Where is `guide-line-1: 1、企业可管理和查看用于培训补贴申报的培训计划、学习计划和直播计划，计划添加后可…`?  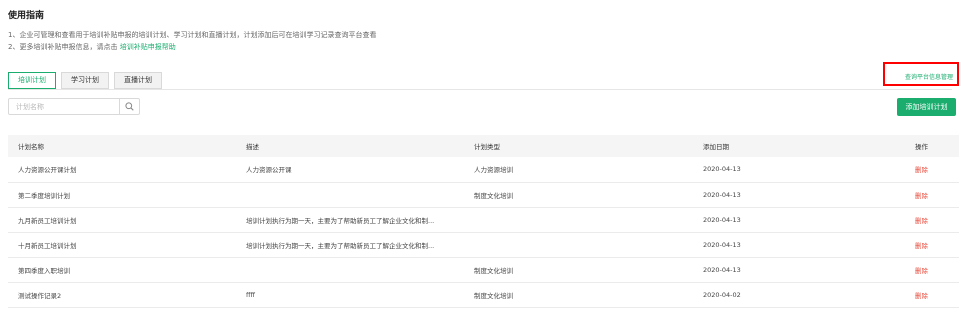 guide-line-1: 1、企业可管理和查看用于培训补贴申报的培训计划、学习计划和直播计划，计划添加后可… is located at coordinates (192, 35).